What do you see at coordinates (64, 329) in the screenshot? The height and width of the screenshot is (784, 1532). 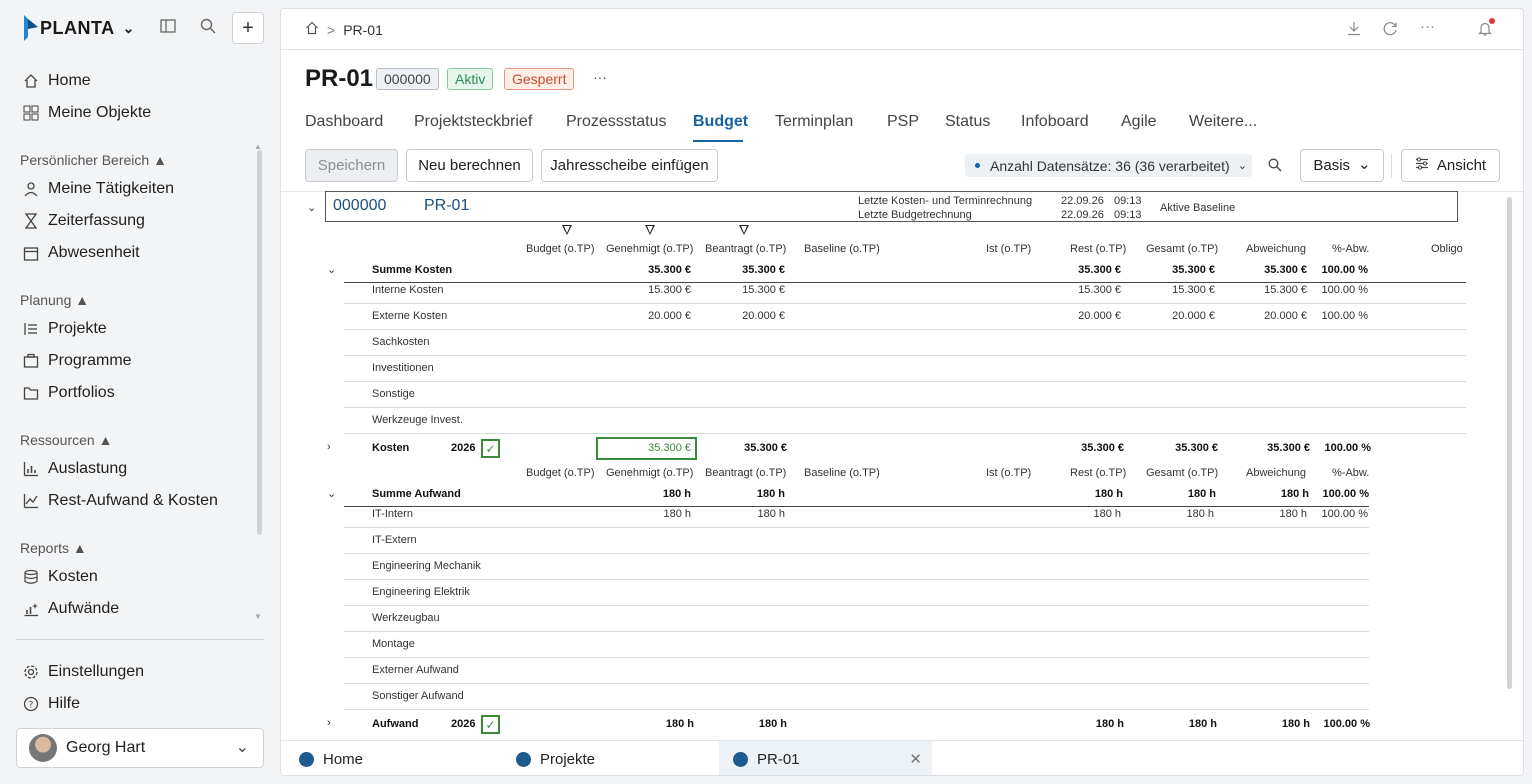 I see `nav-projekte: Projekte` at bounding box center [64, 329].